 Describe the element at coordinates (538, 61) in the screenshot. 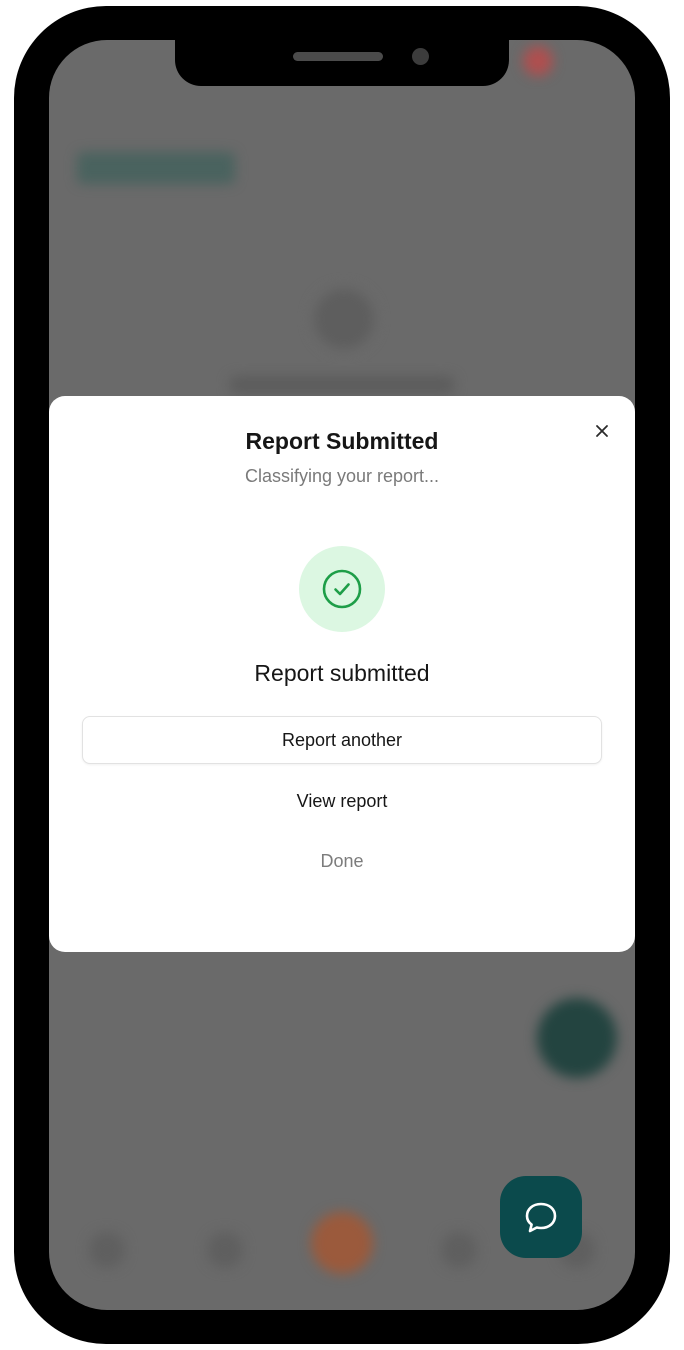

I see `background-notification-badge` at that location.